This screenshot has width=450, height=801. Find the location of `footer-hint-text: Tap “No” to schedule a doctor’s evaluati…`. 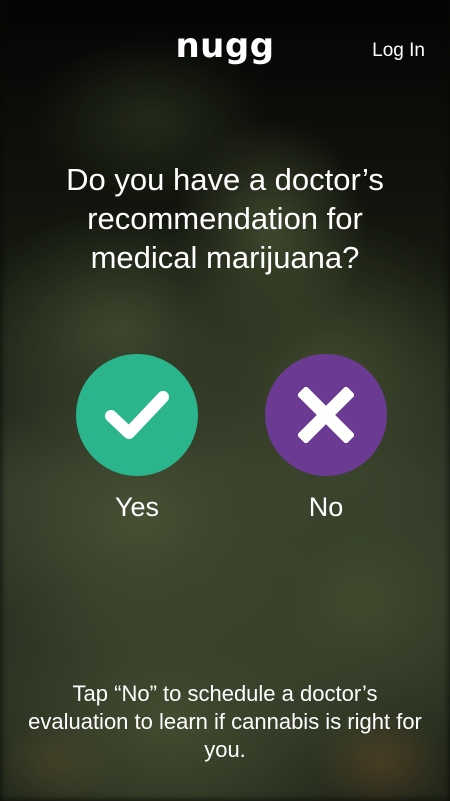

footer-hint-text: Tap “No” to schedule a doctor’s evaluati… is located at coordinates (225, 721).